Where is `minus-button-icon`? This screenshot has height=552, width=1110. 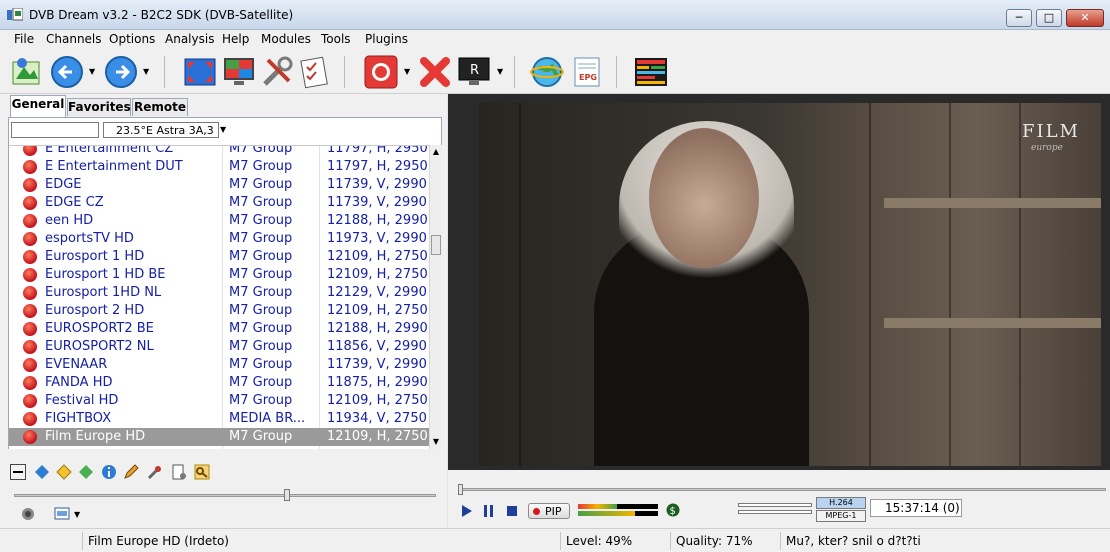
minus-button-icon is located at coordinates (18, 472).